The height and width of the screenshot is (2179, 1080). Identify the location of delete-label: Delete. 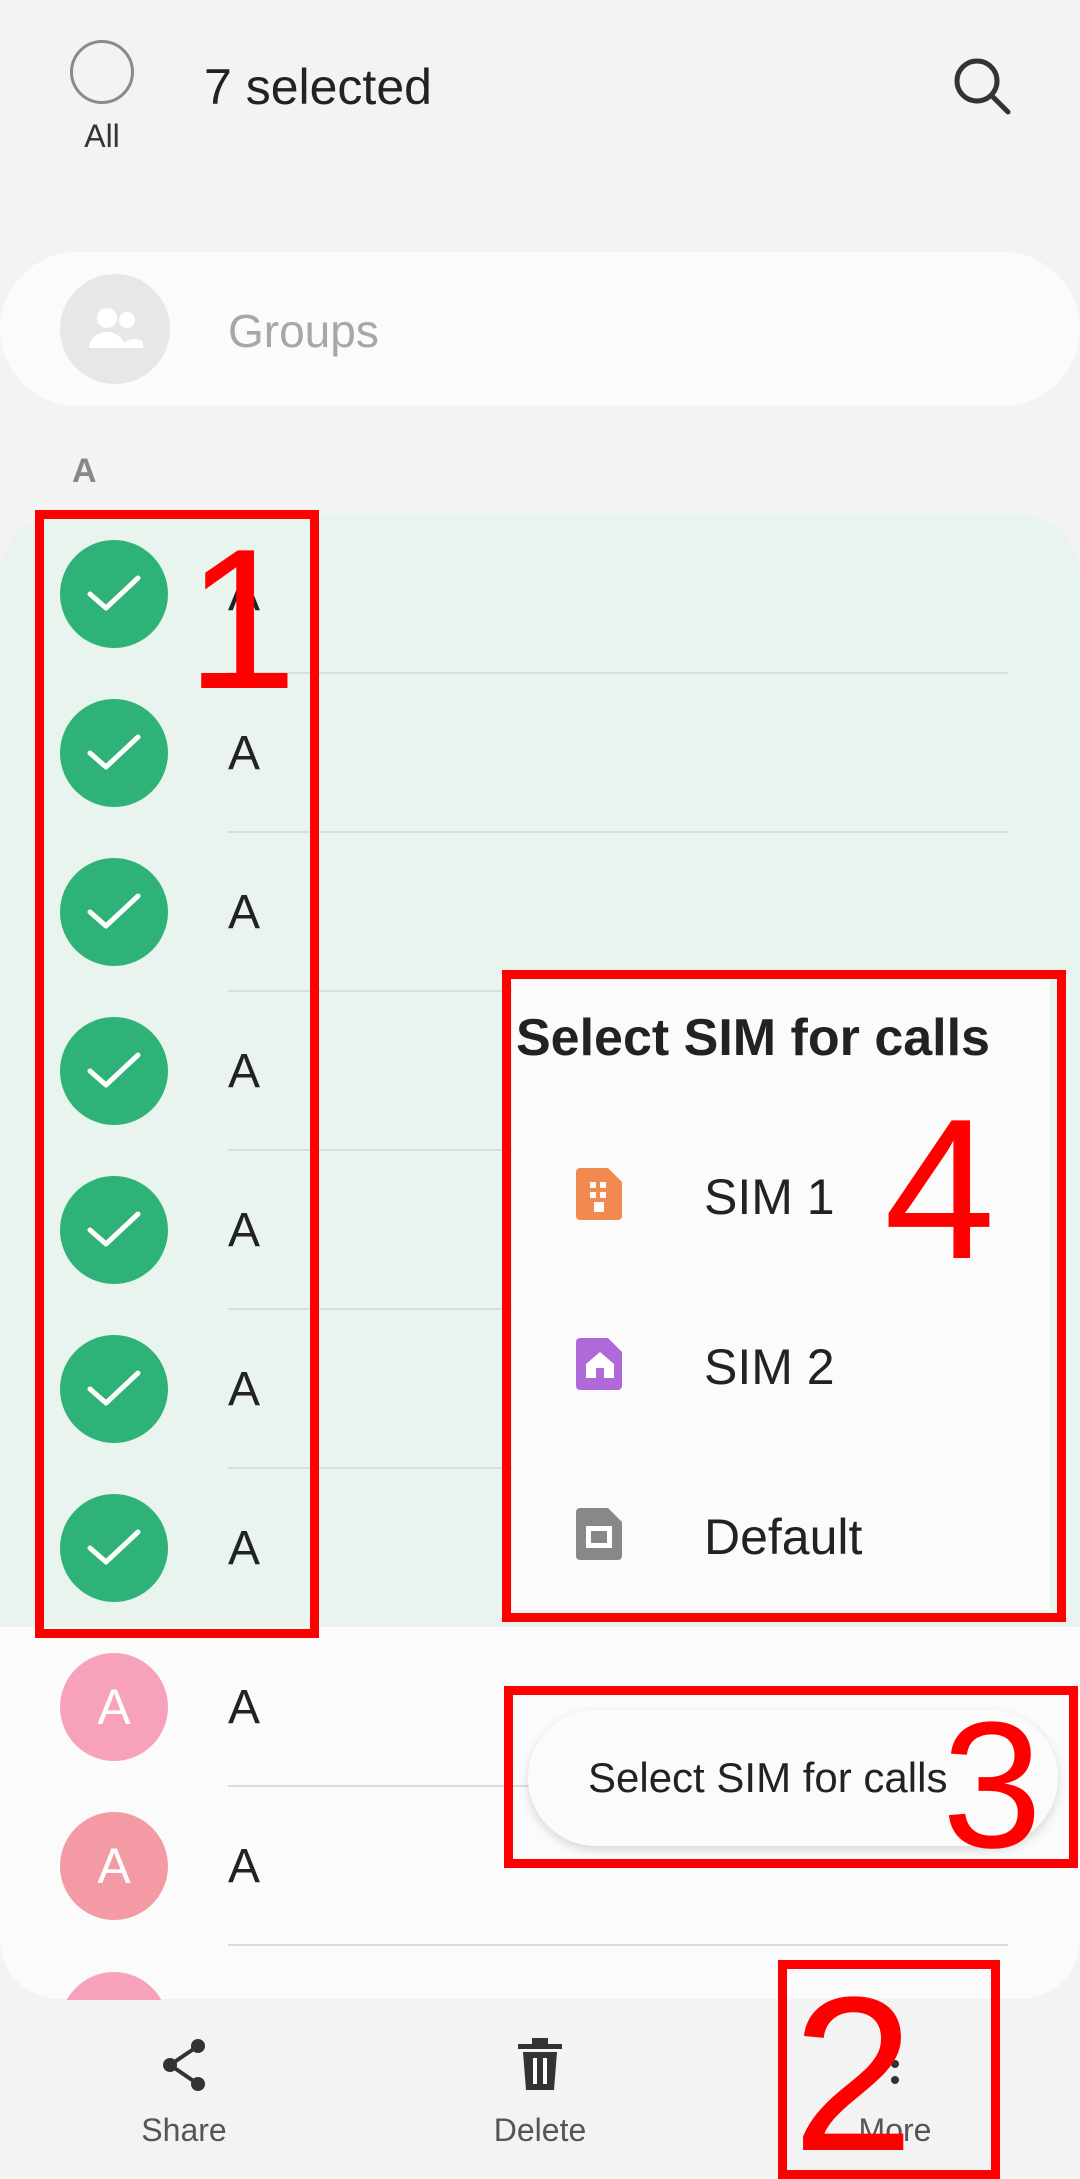
(540, 2130).